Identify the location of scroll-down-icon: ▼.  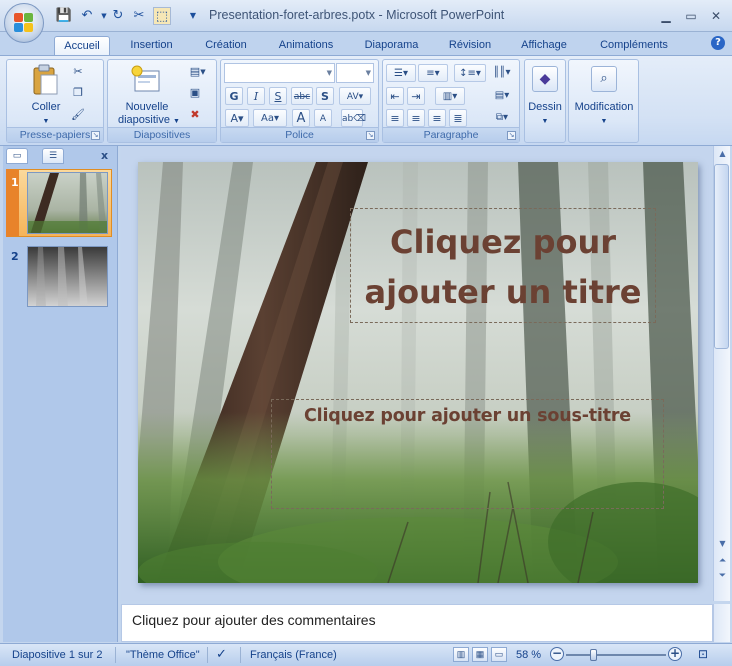
(722, 544).